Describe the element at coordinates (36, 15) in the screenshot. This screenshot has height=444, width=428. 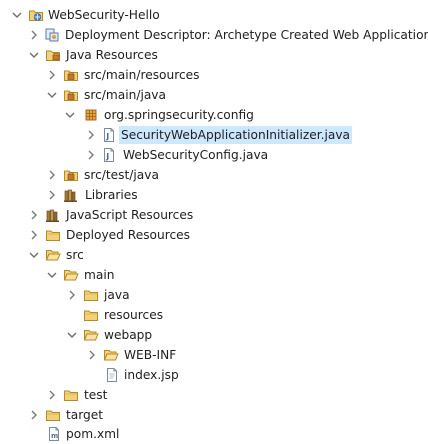
I see `web-project-icon` at that location.